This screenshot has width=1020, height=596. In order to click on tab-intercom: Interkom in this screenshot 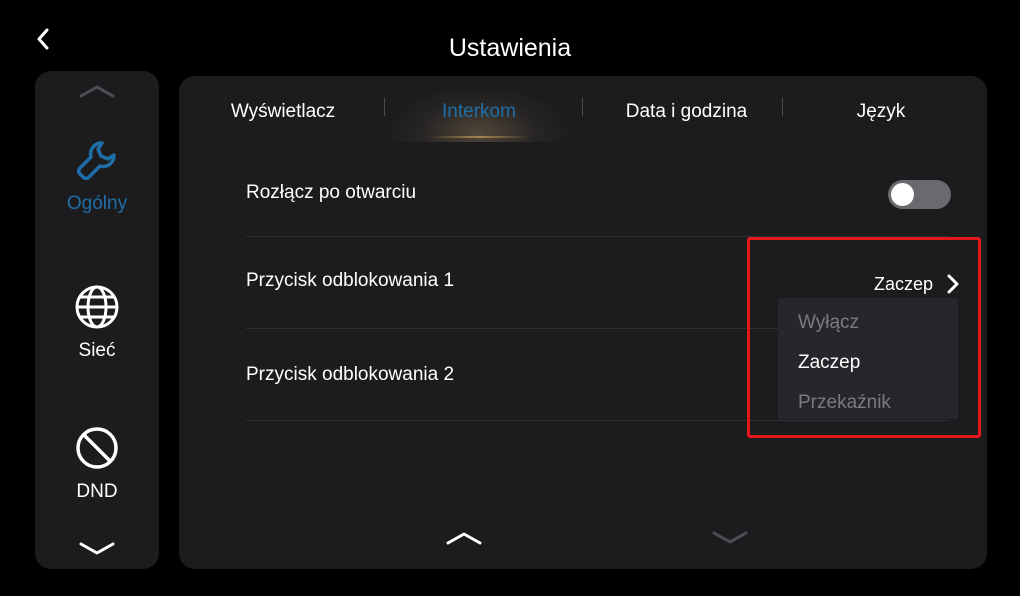, I will do `click(479, 112)`.